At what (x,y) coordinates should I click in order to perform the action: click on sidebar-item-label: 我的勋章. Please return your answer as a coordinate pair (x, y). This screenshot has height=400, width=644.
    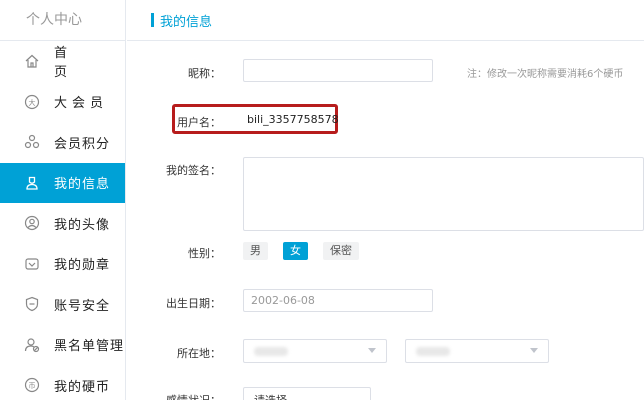
    Looking at the image, I should click on (82, 266).